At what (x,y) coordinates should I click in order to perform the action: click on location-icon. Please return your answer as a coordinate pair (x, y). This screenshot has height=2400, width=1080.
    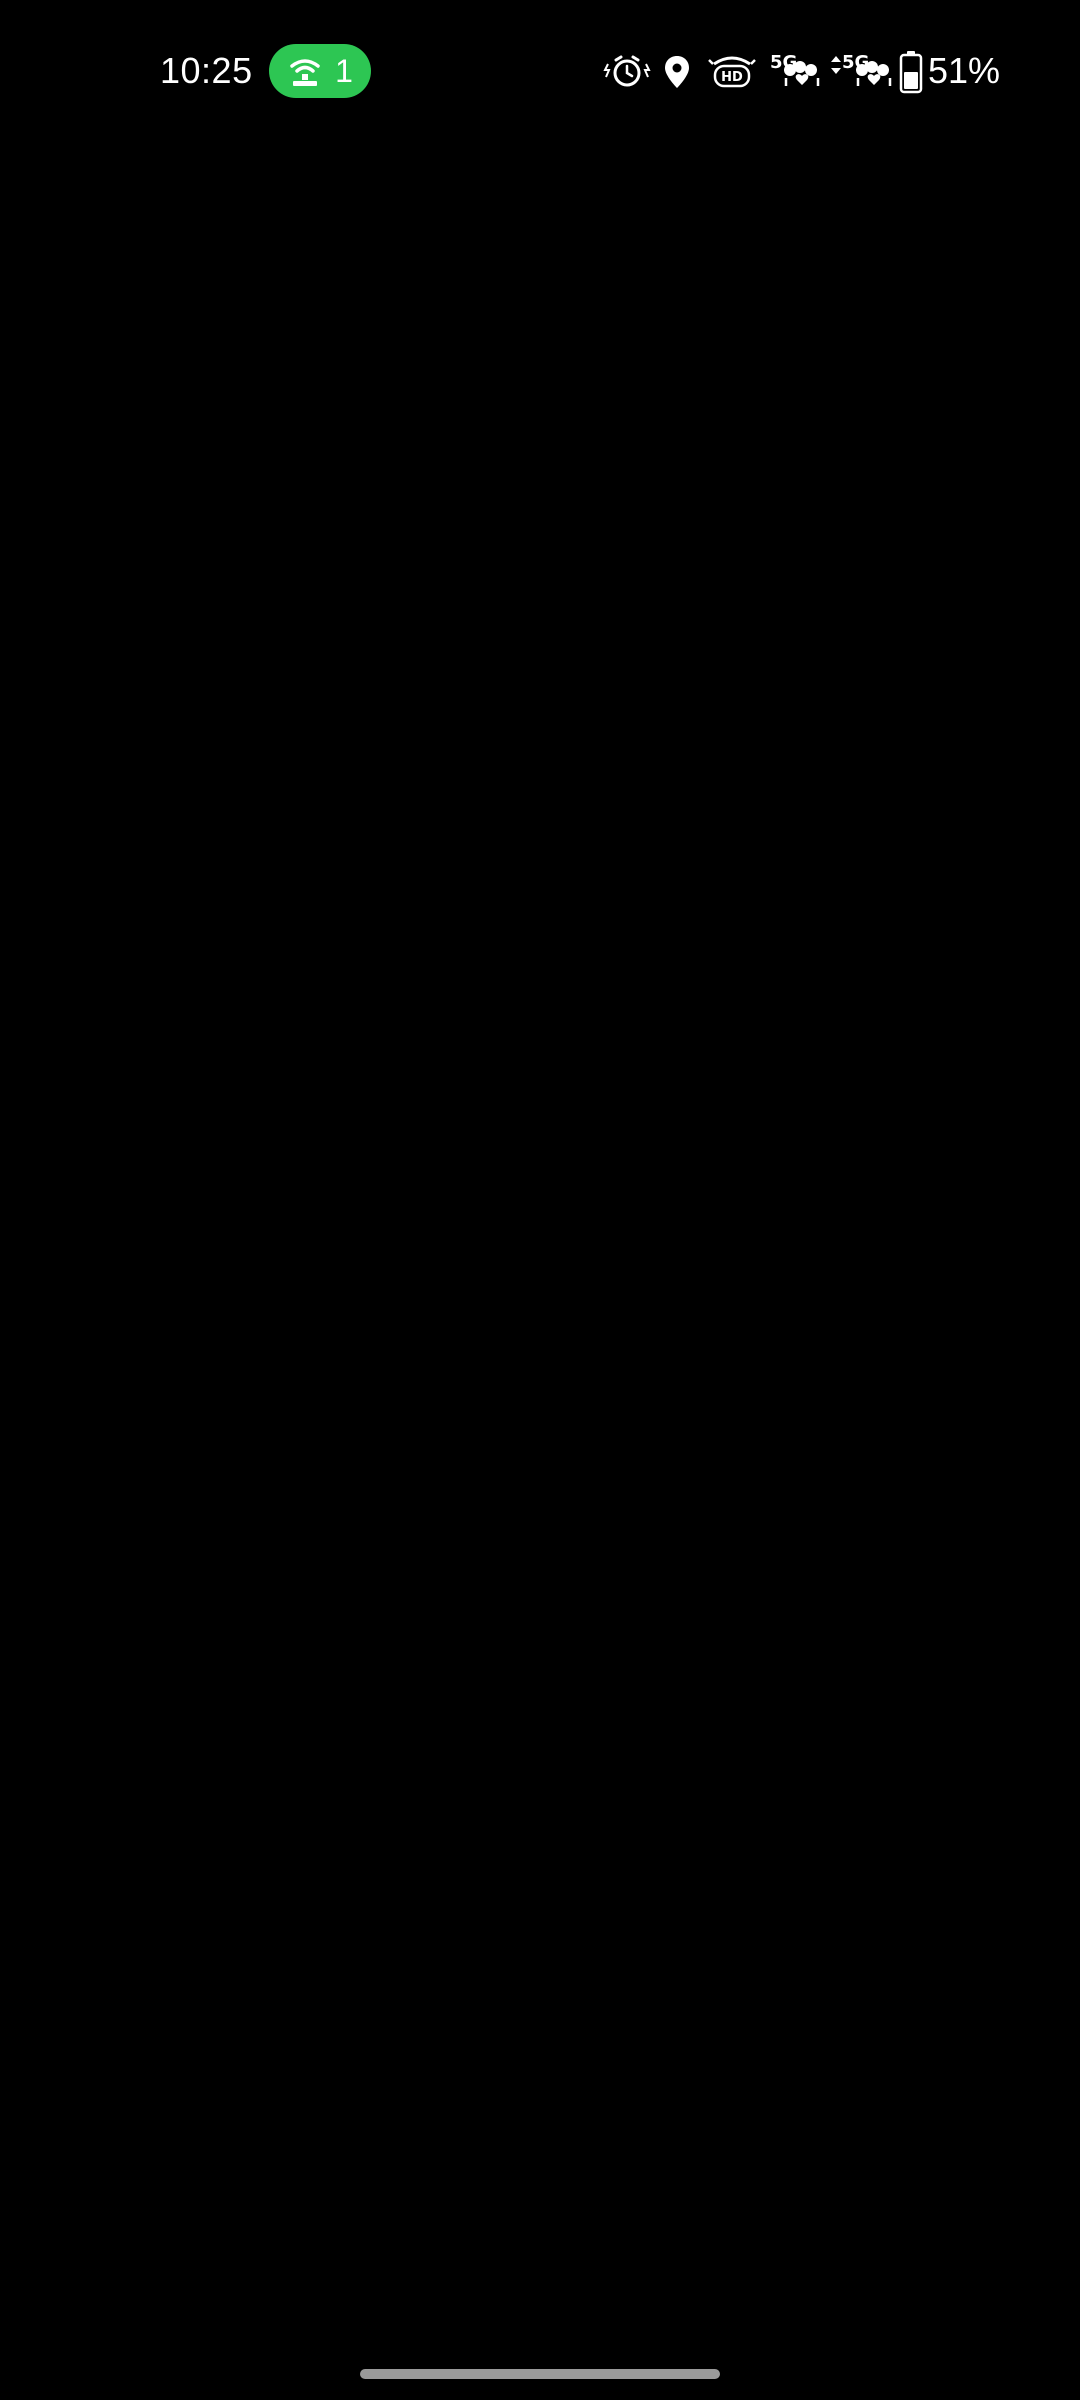
    Looking at the image, I should click on (677, 72).